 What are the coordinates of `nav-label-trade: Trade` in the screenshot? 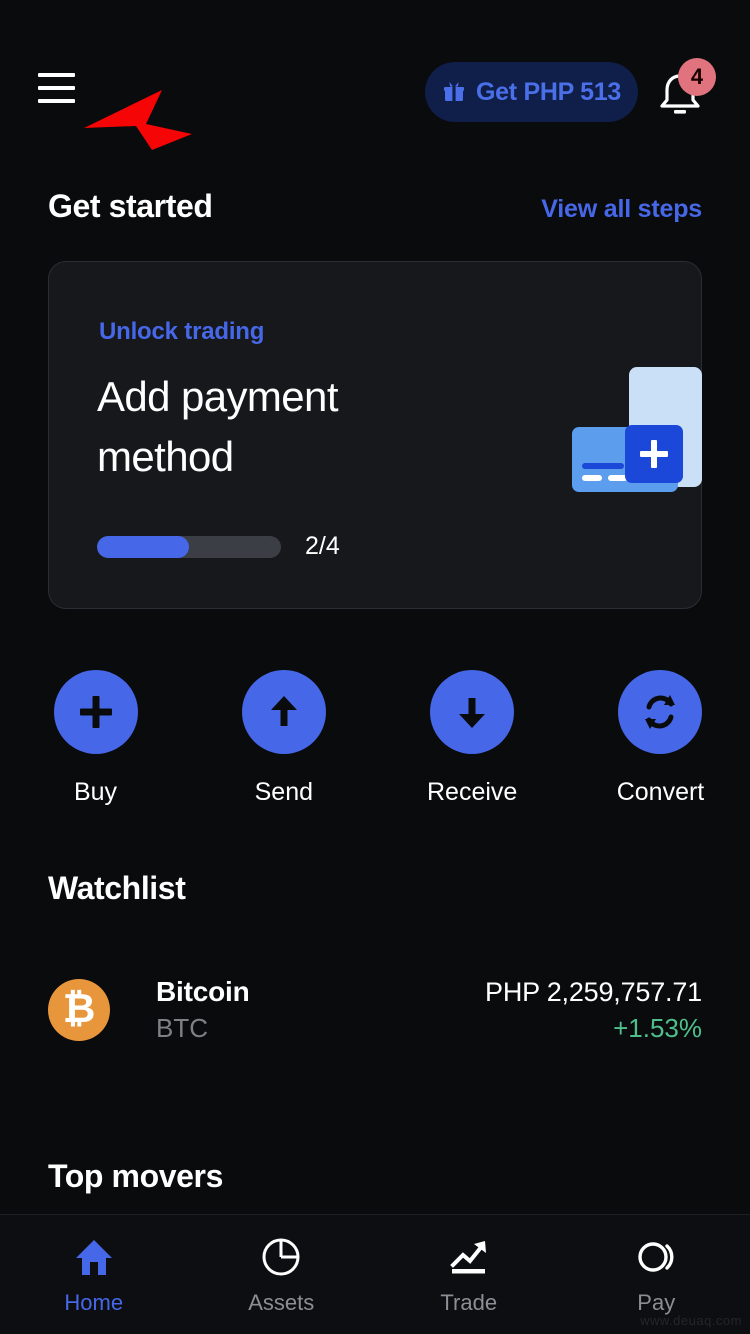 It's located at (469, 1302).